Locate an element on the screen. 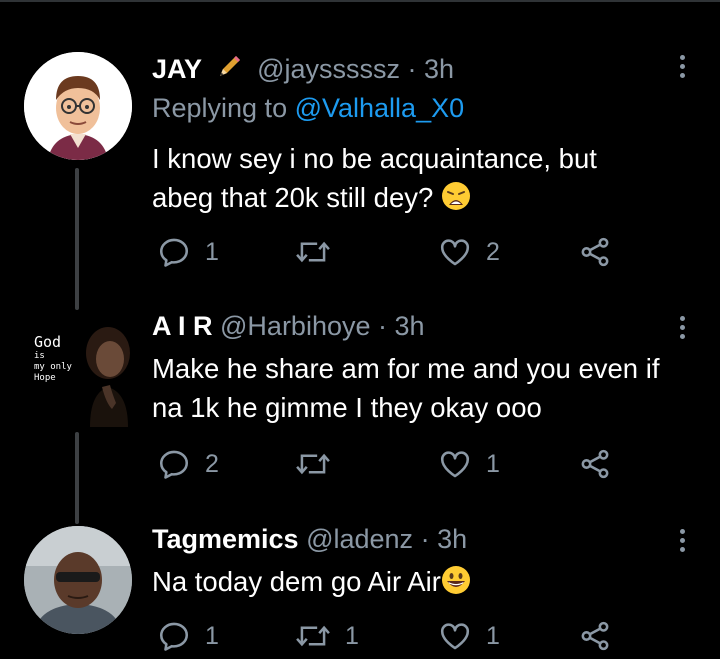 The width and height of the screenshot is (720, 659). like-button: 2 is located at coordinates (469, 252).